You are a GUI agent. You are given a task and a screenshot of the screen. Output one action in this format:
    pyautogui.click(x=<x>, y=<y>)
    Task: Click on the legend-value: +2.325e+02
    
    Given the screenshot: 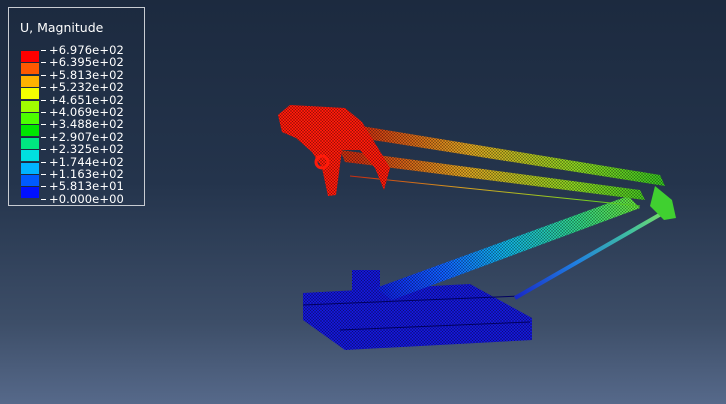 What is the action you would take?
    pyautogui.click(x=86, y=149)
    